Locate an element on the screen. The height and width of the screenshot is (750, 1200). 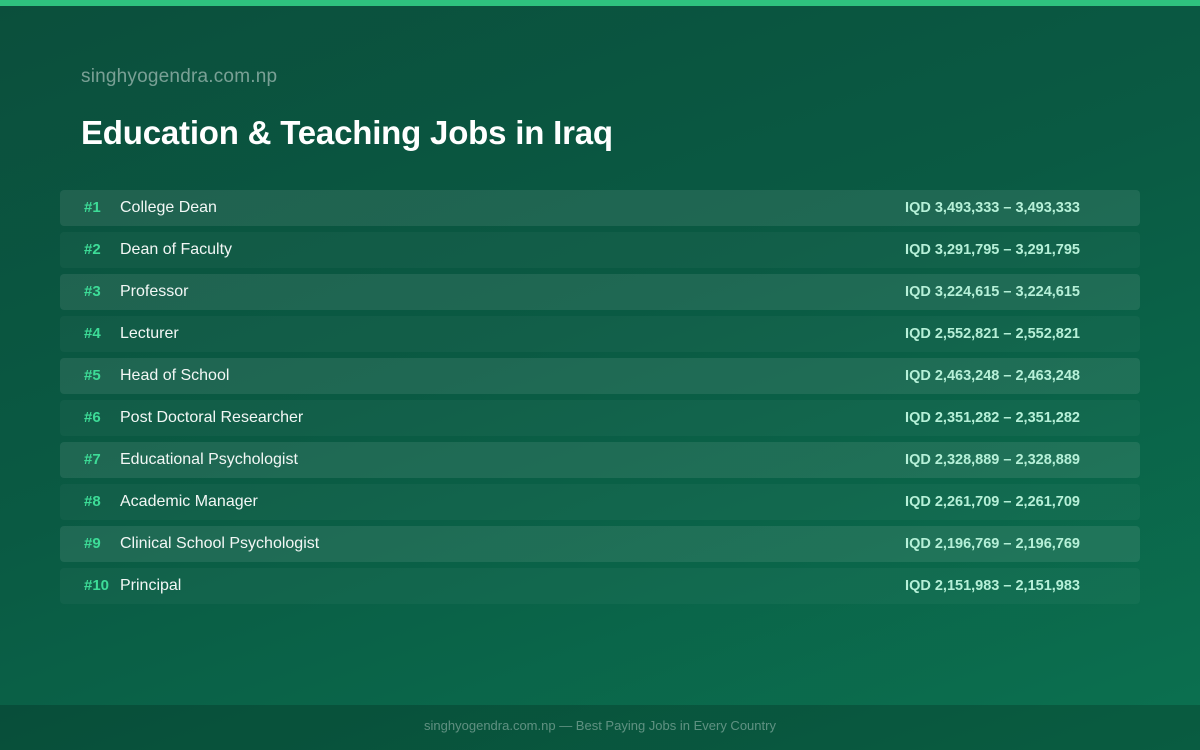
job-rank: #2 is located at coordinates (92, 249).